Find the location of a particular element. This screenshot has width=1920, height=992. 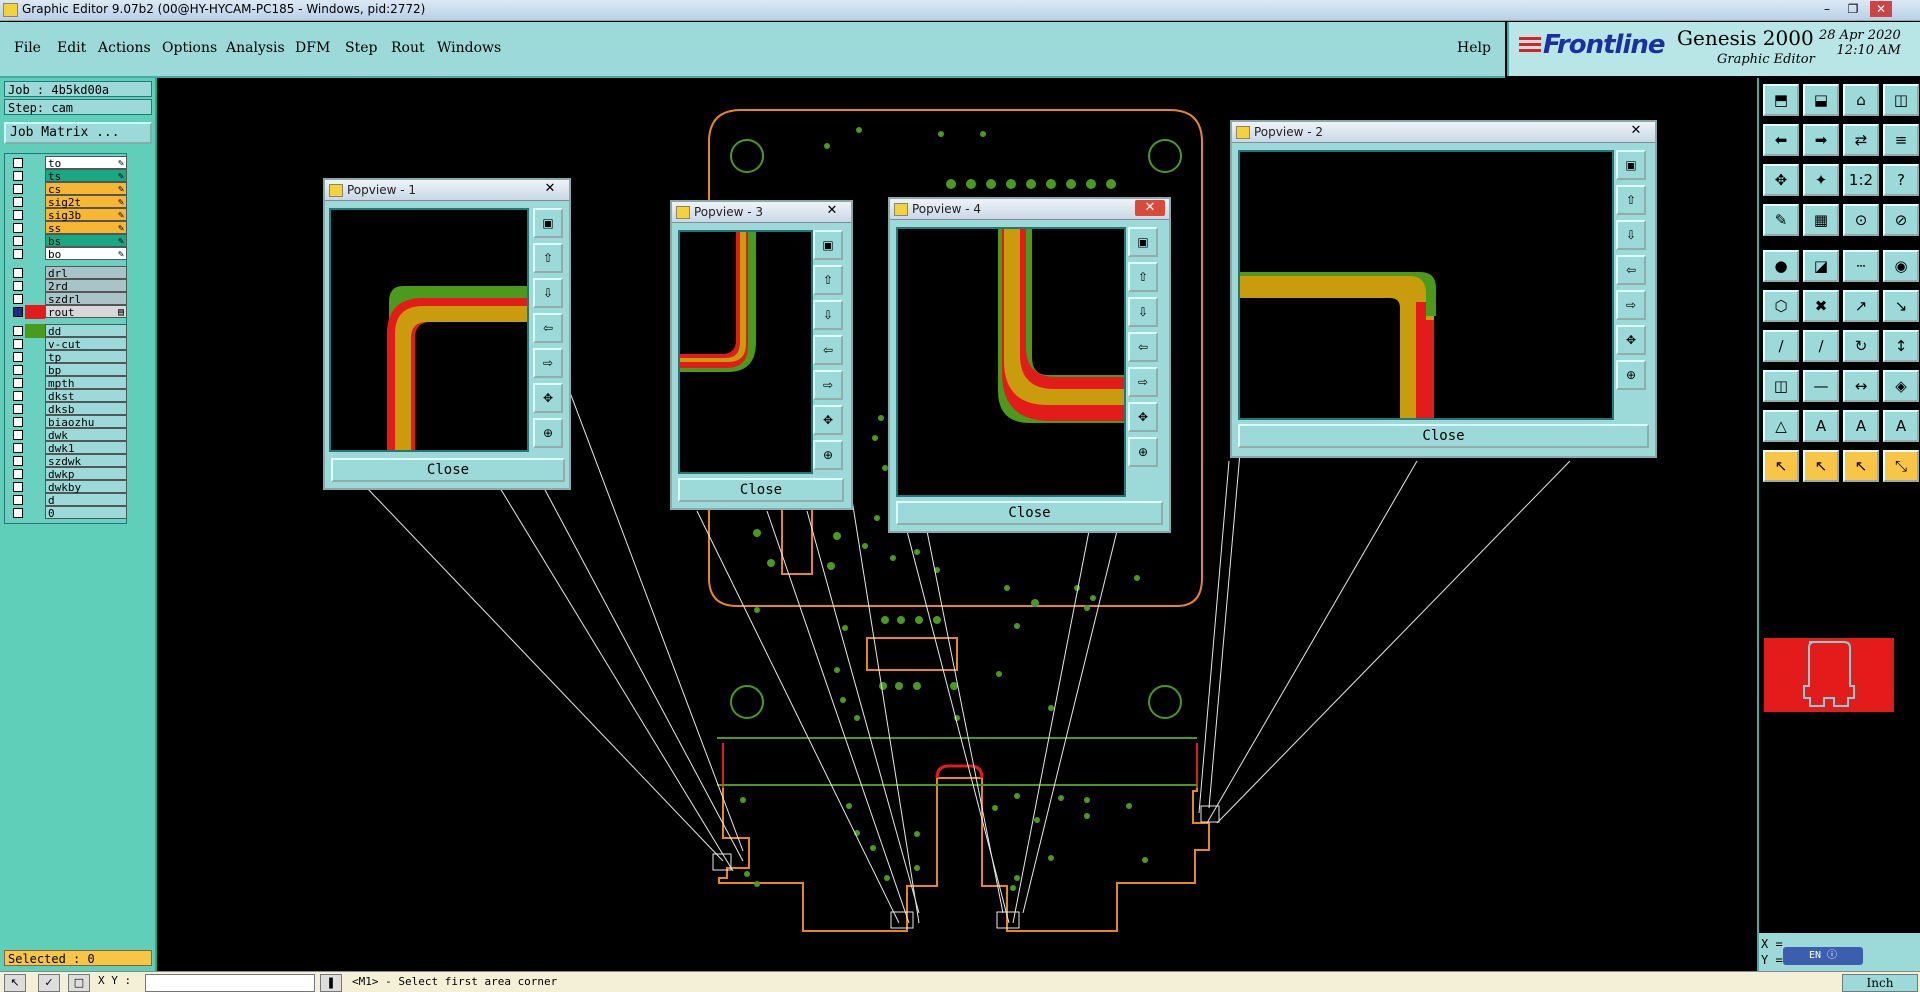

layer-name: ss ✎ is located at coordinates (86, 228).